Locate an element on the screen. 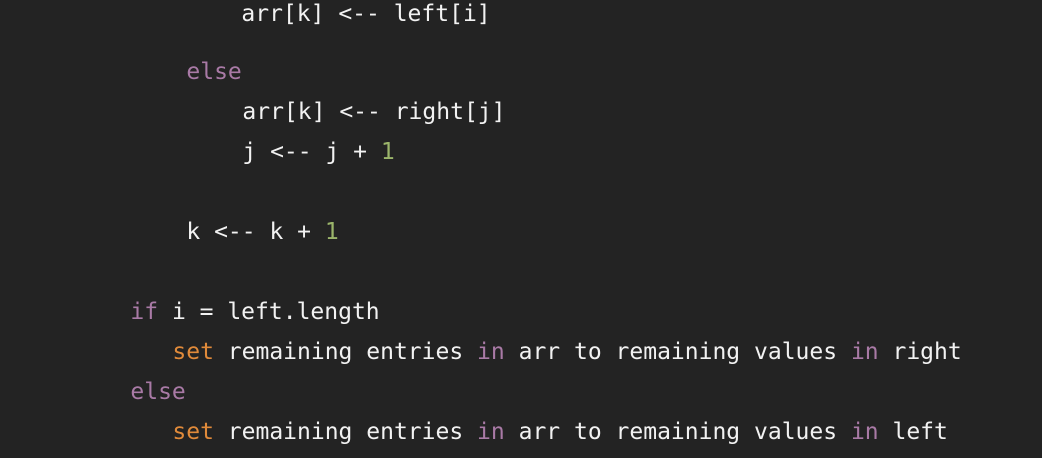 This screenshot has width=1042, height=458. function-token: set is located at coordinates (193, 432).